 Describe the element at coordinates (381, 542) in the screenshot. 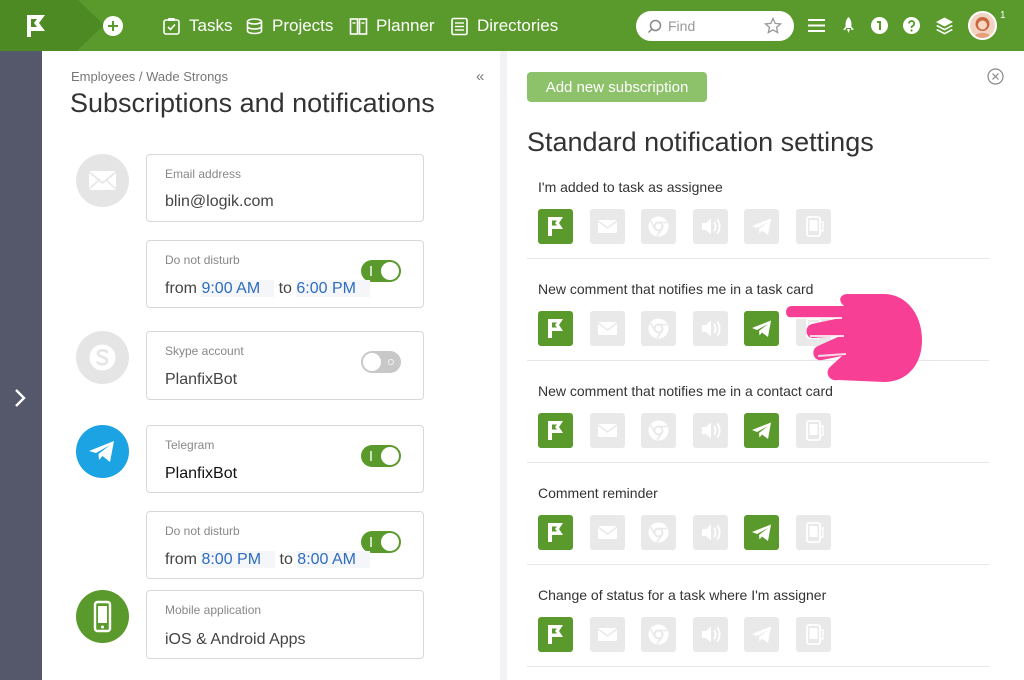

I see `telegram-dnd-toggle` at that location.